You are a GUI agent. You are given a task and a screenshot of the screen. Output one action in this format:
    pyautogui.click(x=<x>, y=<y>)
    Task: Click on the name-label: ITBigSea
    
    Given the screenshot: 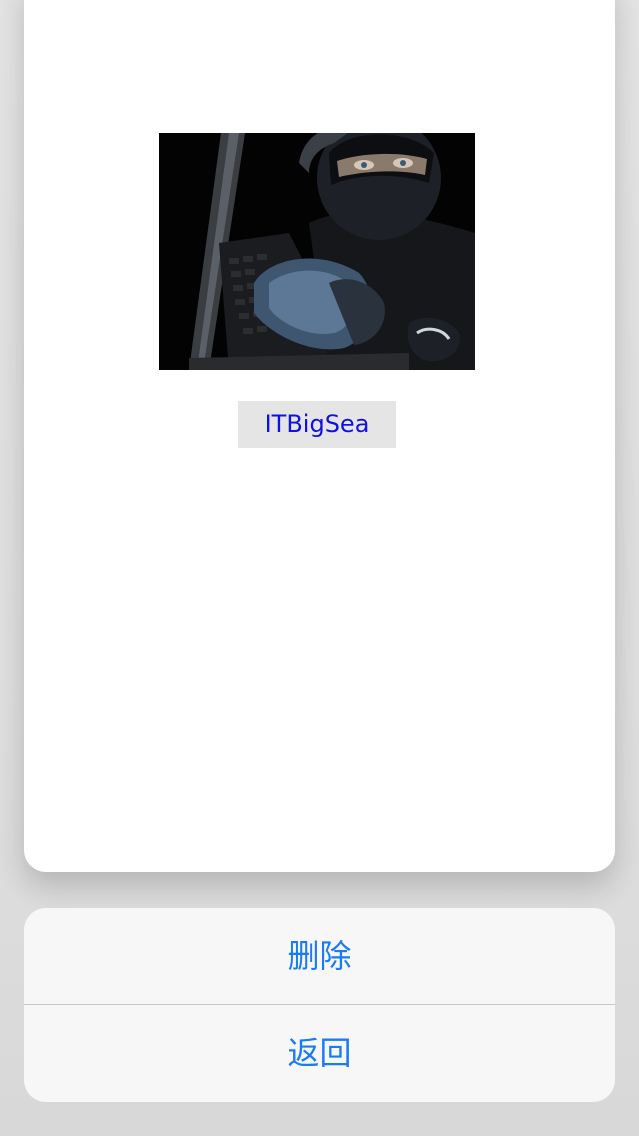 What is the action you would take?
    pyautogui.click(x=317, y=424)
    